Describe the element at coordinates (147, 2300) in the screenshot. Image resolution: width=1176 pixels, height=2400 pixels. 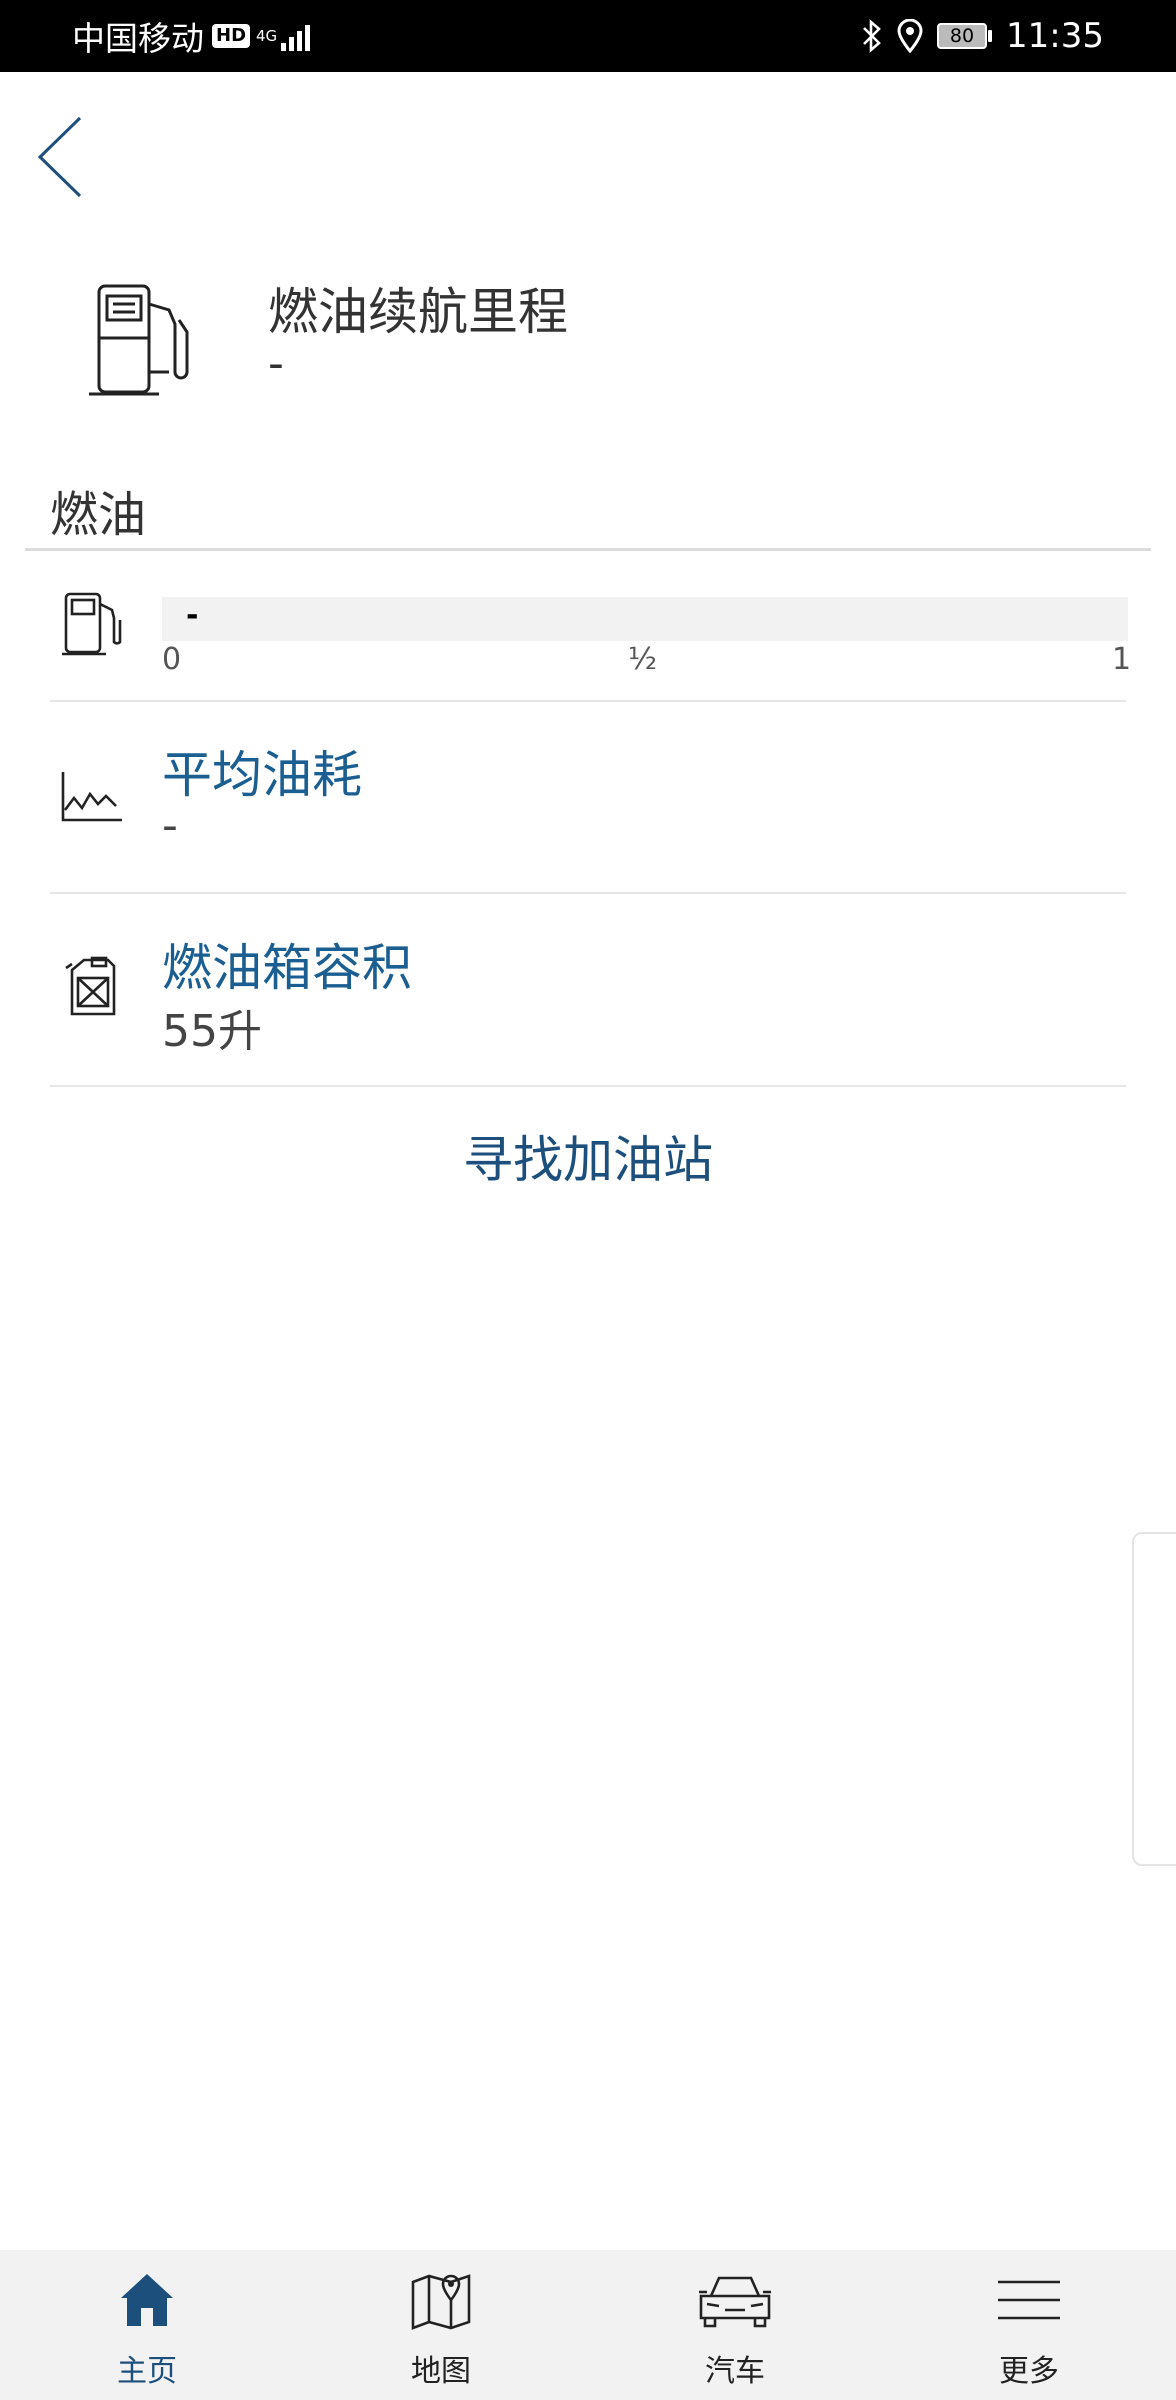
I see `home-icon` at that location.